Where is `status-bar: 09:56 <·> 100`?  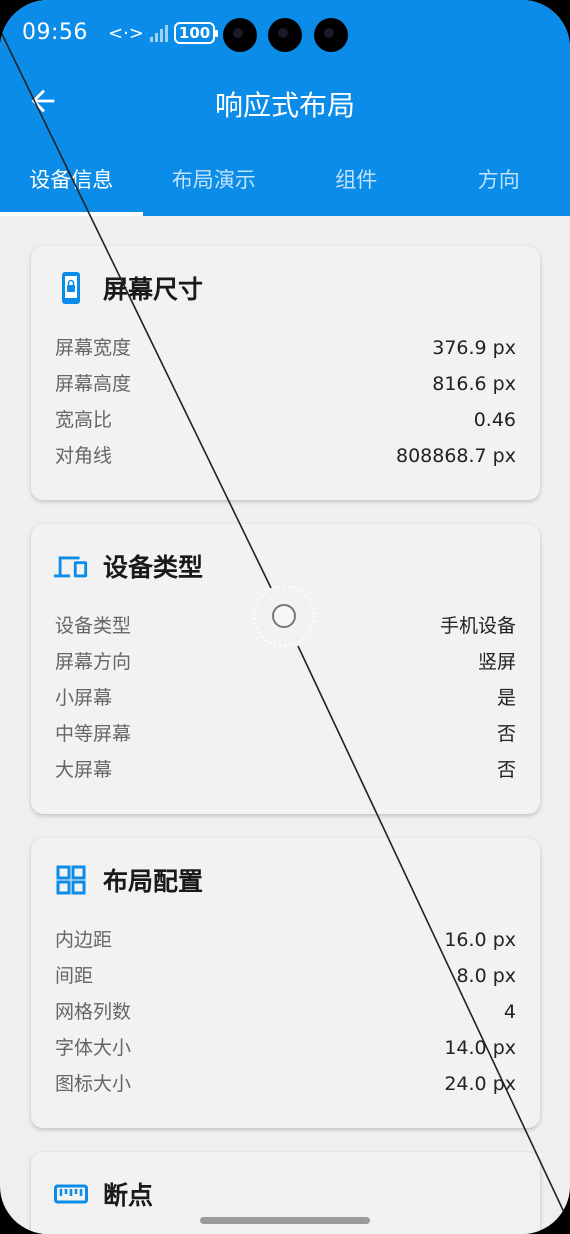 status-bar: 09:56 <·> 100 is located at coordinates (285, 35).